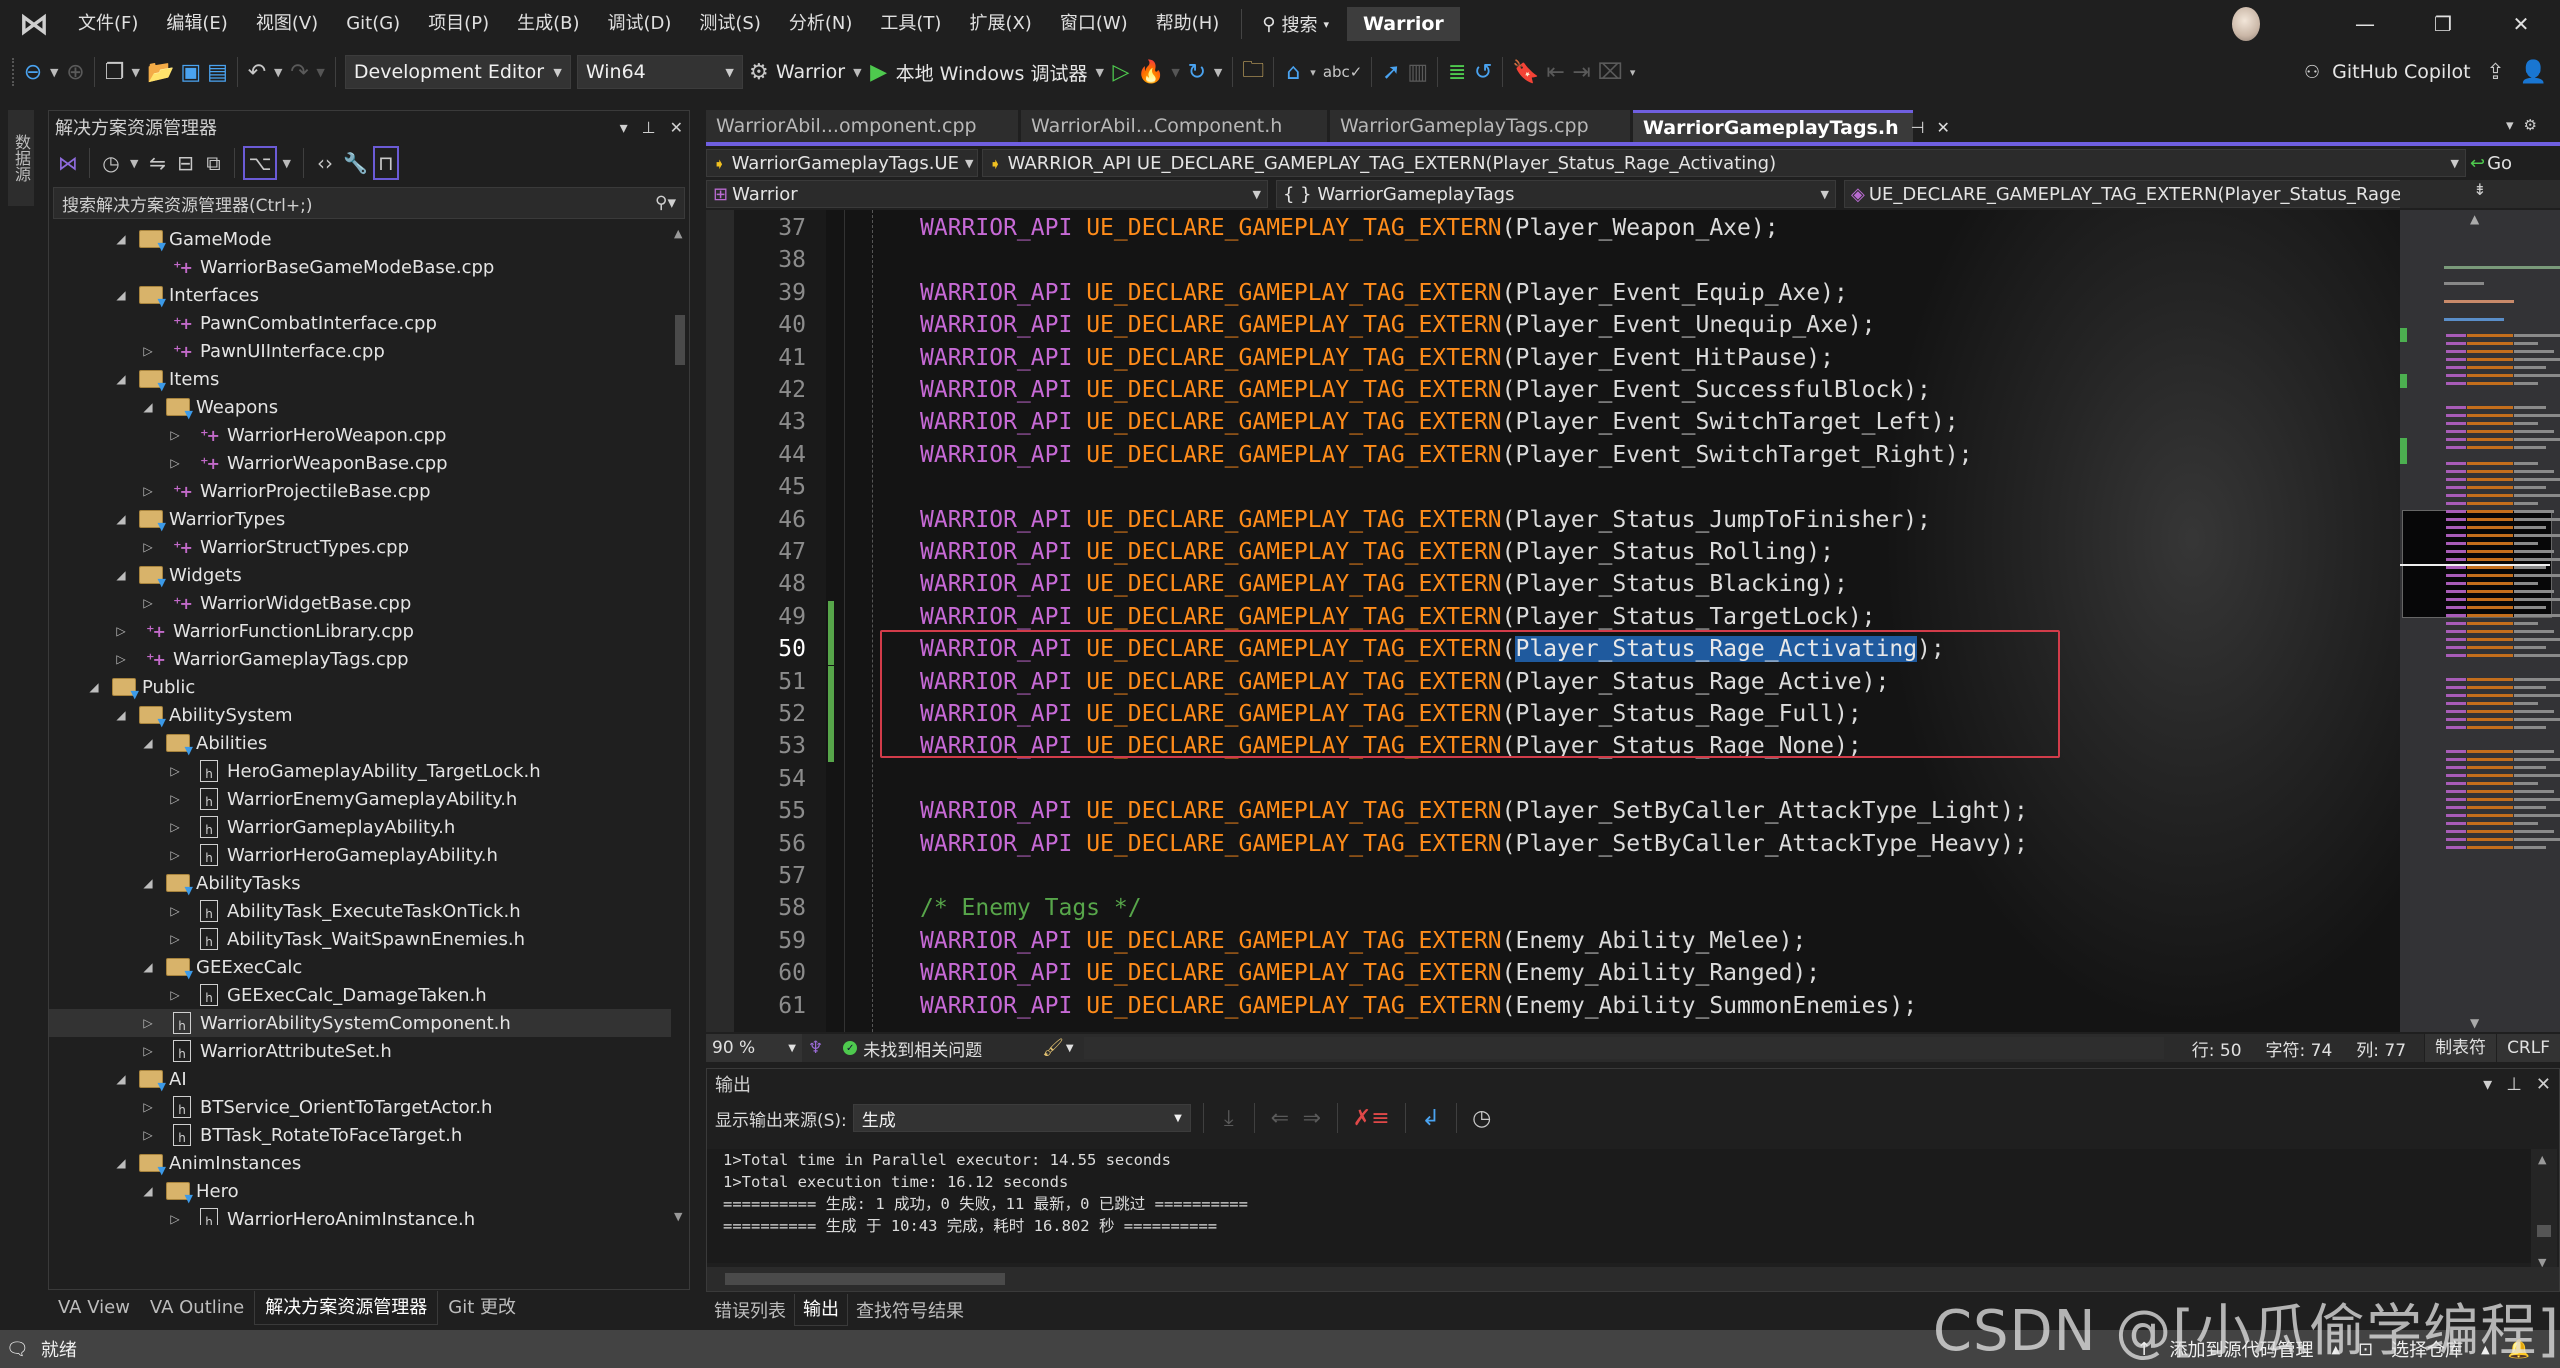  Describe the element at coordinates (197, 1308) in the screenshot. I see `solution-tab: VA Outline` at that location.